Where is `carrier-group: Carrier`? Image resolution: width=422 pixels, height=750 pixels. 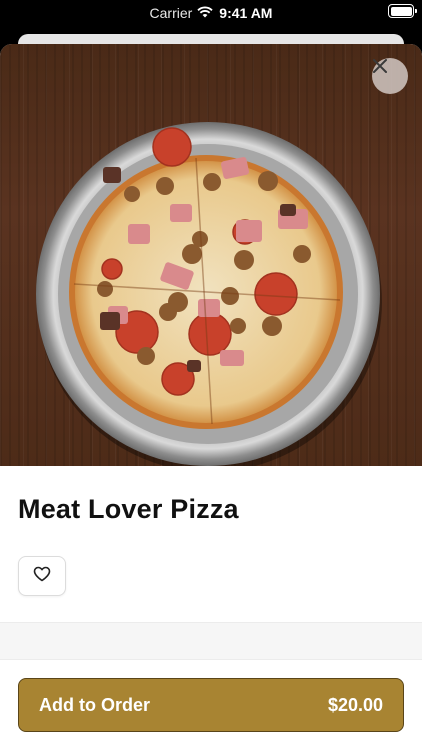 carrier-group: Carrier is located at coordinates (182, 13).